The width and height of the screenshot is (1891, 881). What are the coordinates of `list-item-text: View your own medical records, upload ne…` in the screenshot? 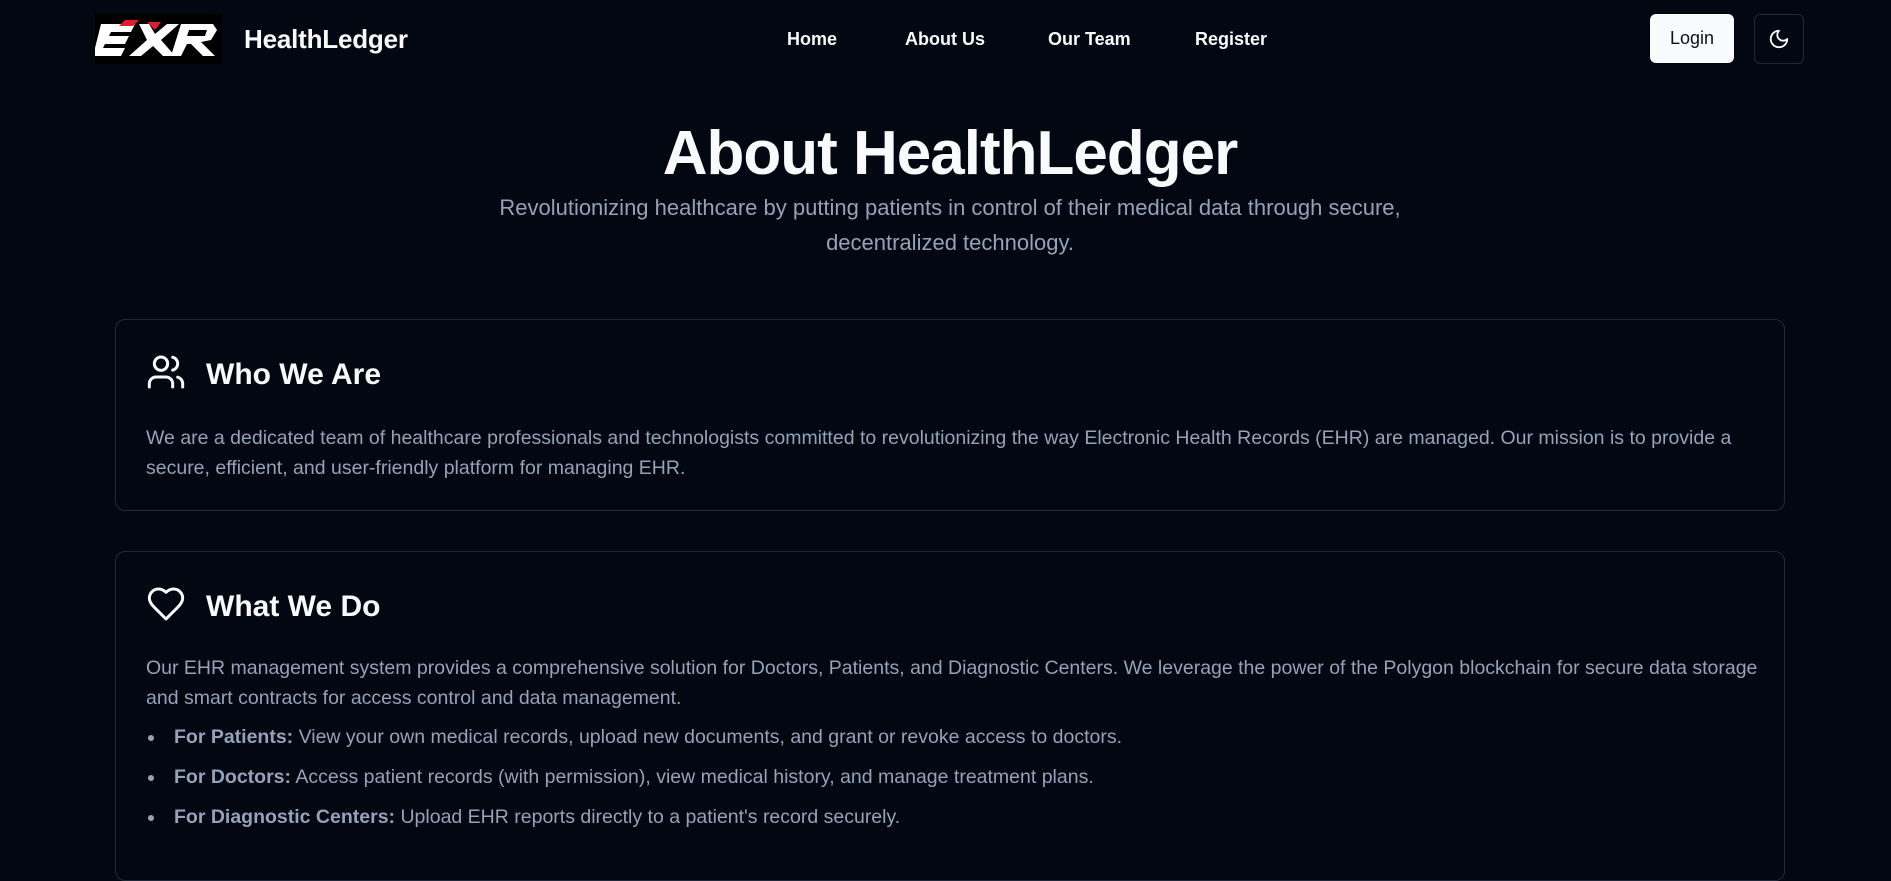 It's located at (708, 737).